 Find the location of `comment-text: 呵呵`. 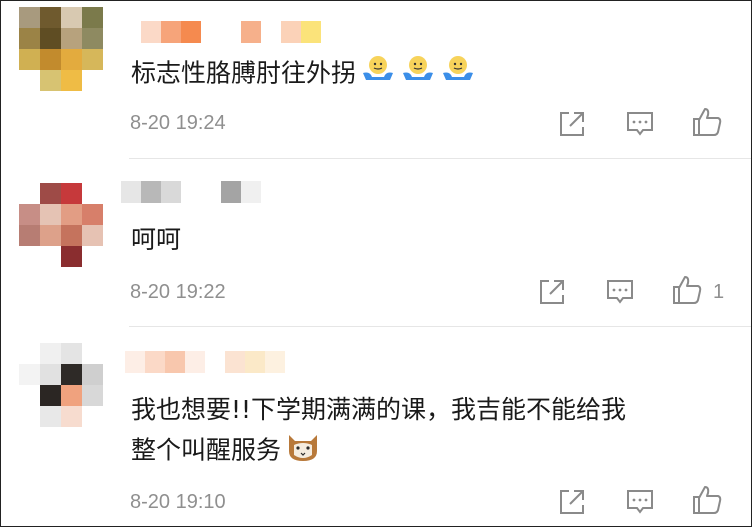

comment-text: 呵呵 is located at coordinates (156, 239).